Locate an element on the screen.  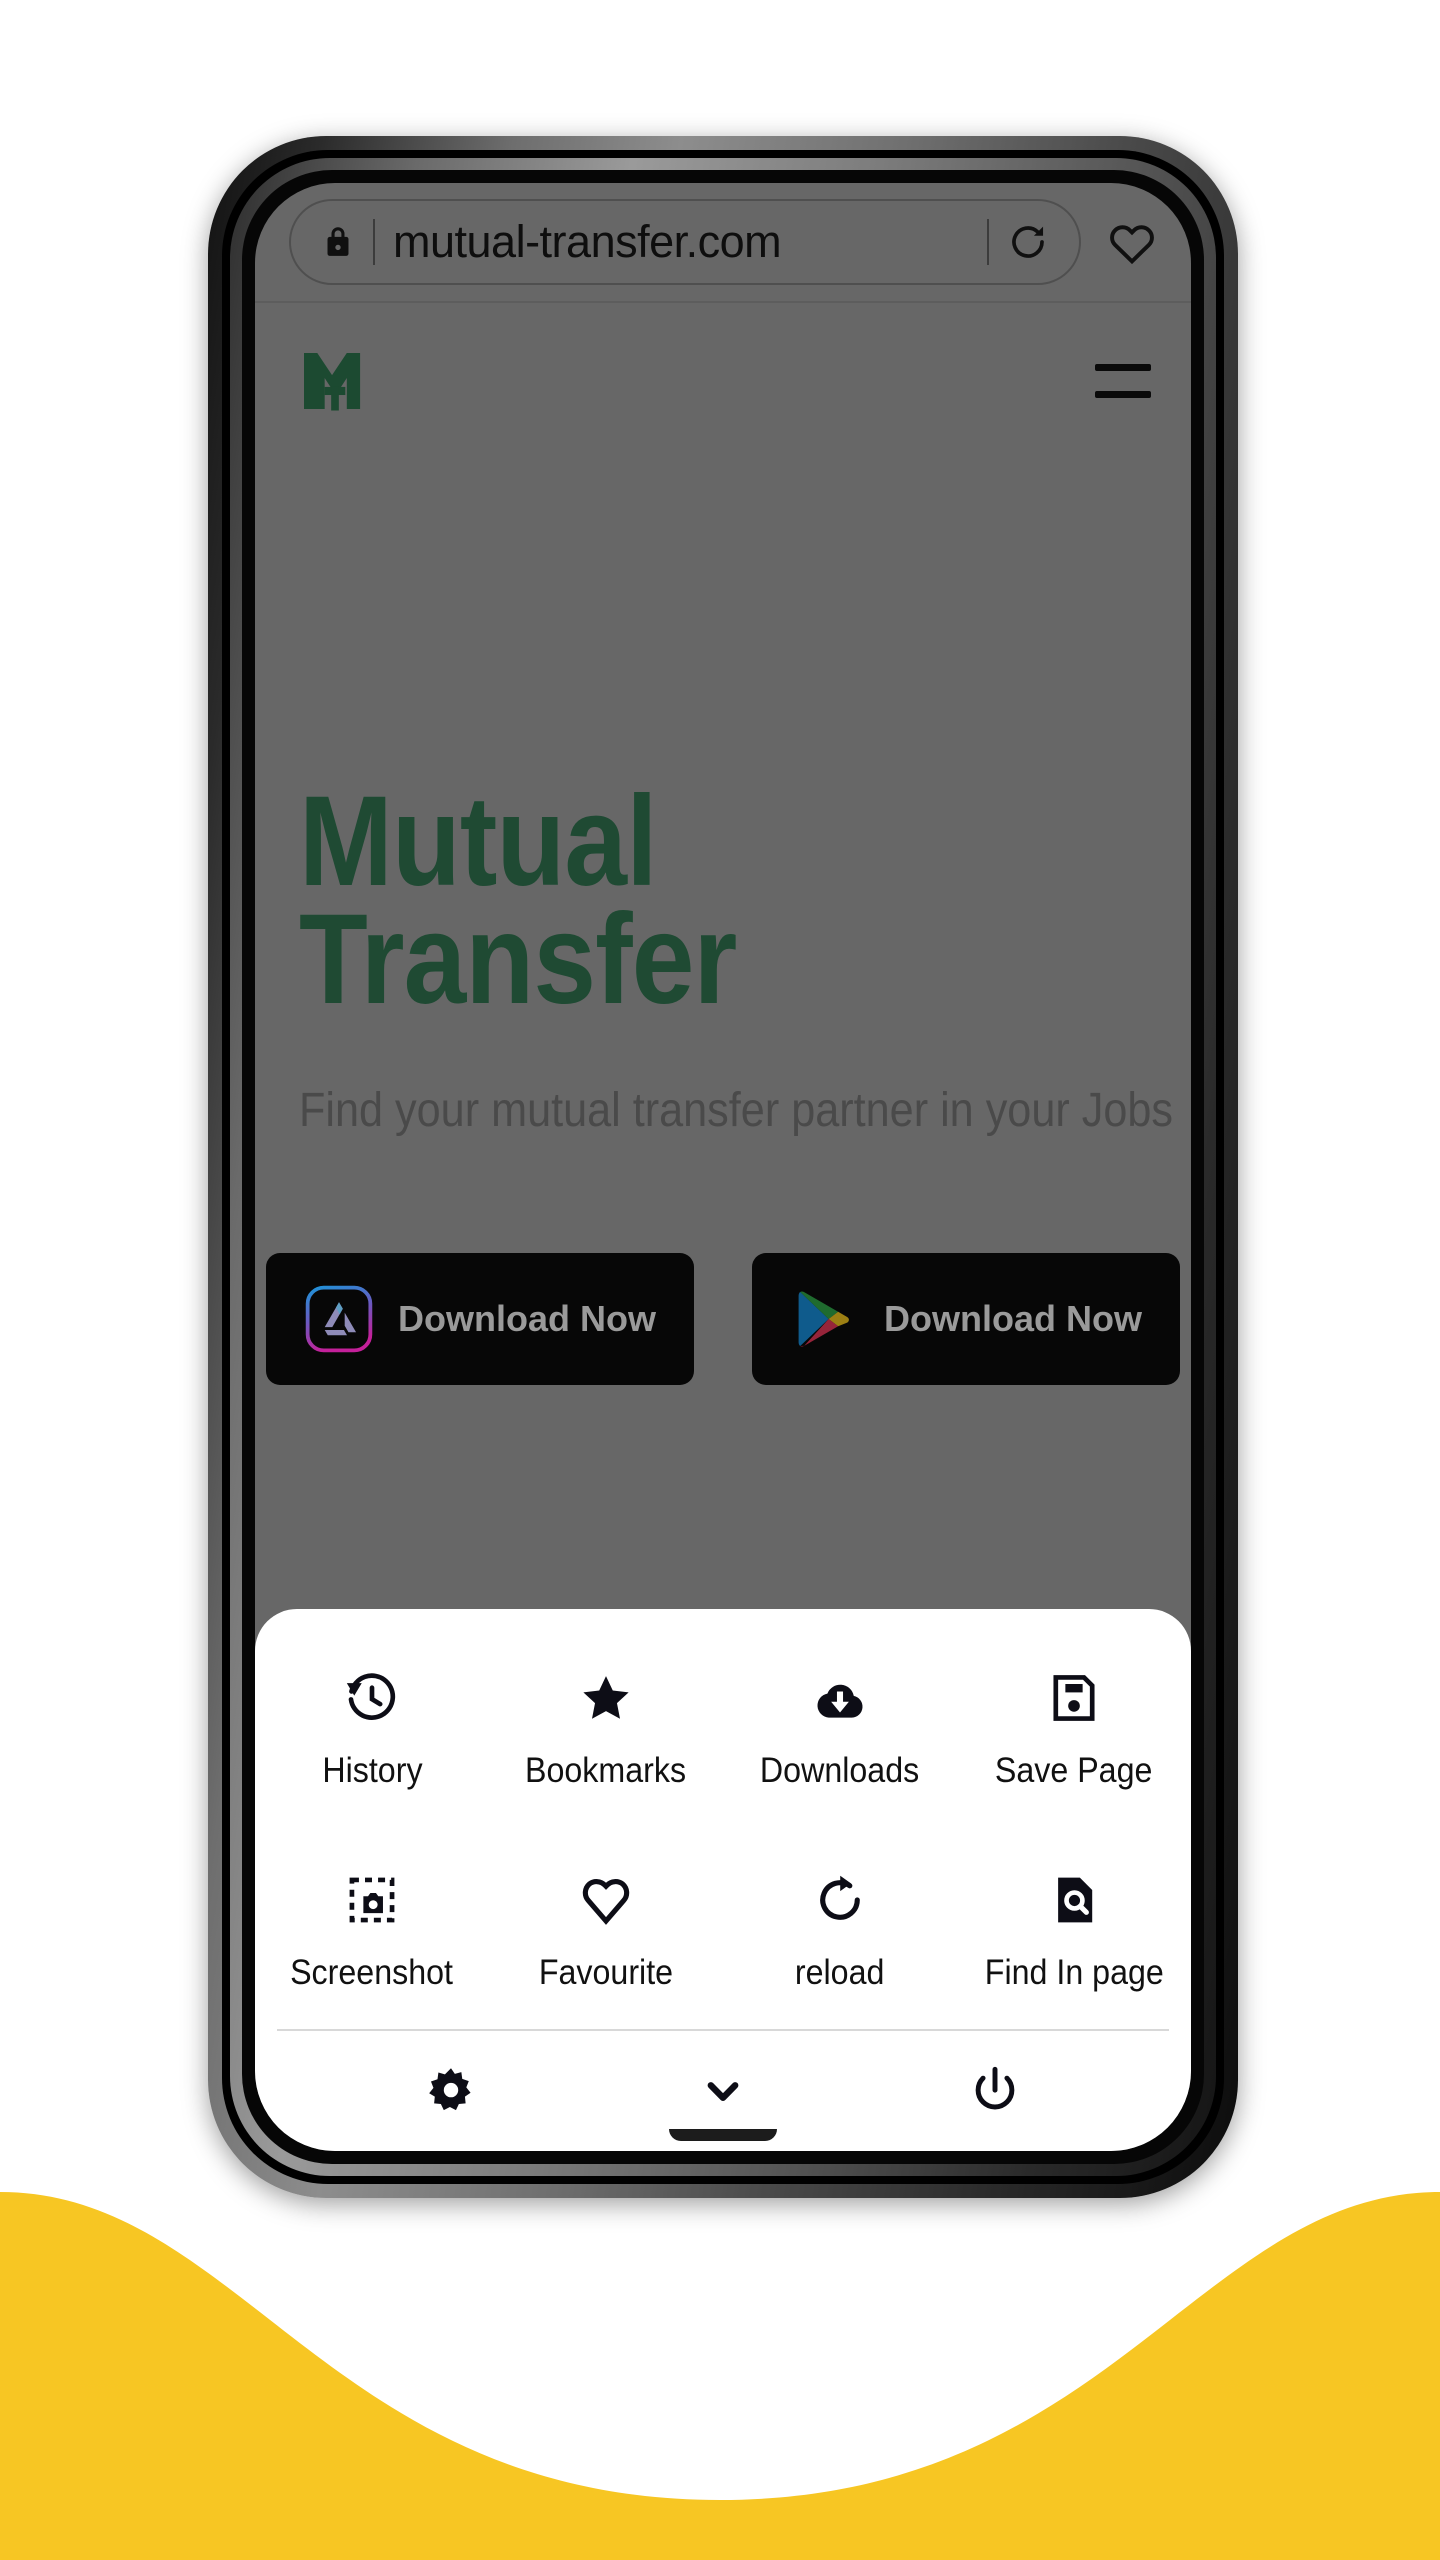
app-store-icon is located at coordinates (339, 1319).